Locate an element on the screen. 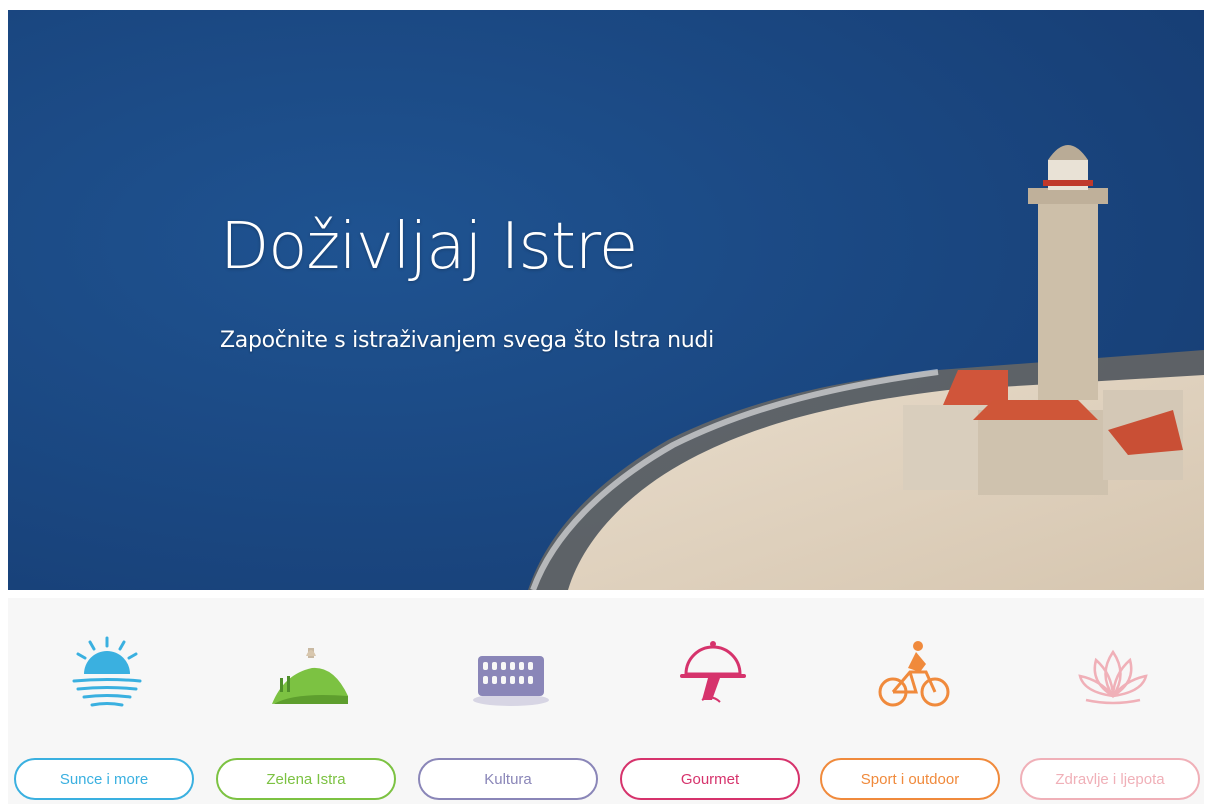  sport-outdoor-button: Sport i outdoor is located at coordinates (910, 779).